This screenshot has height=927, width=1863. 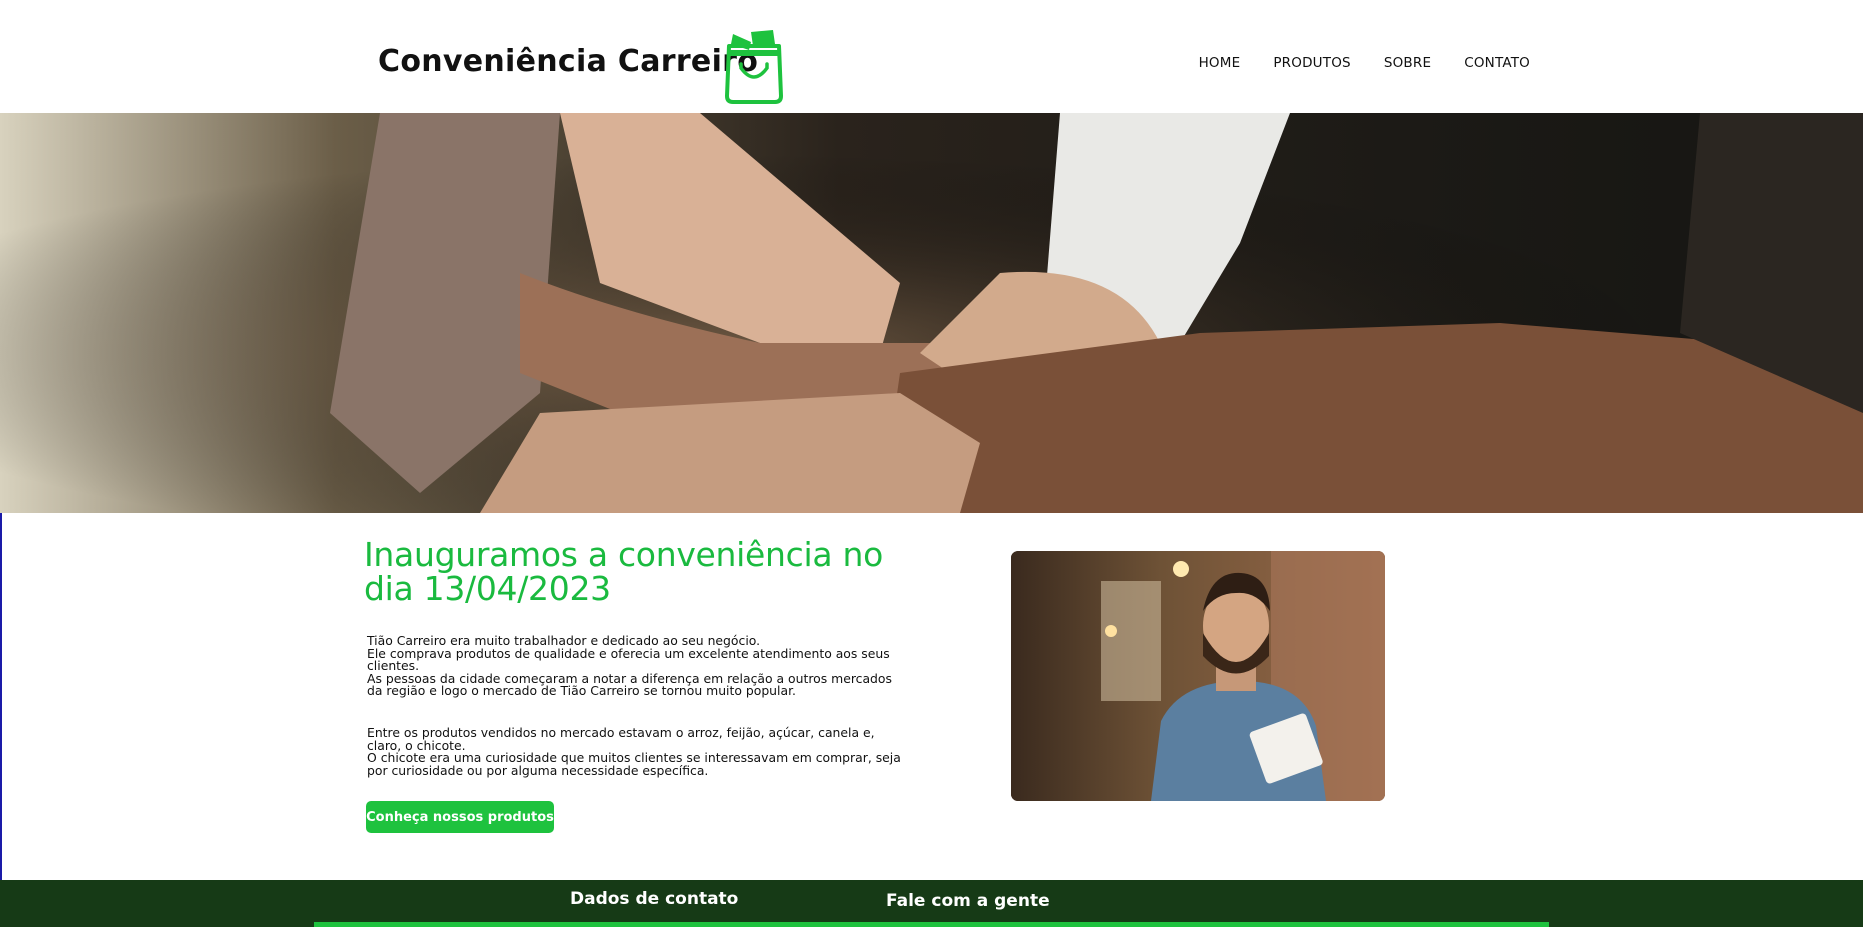 I want to click on smiling-man-with-notepad-photo, so click(x=1198, y=676).